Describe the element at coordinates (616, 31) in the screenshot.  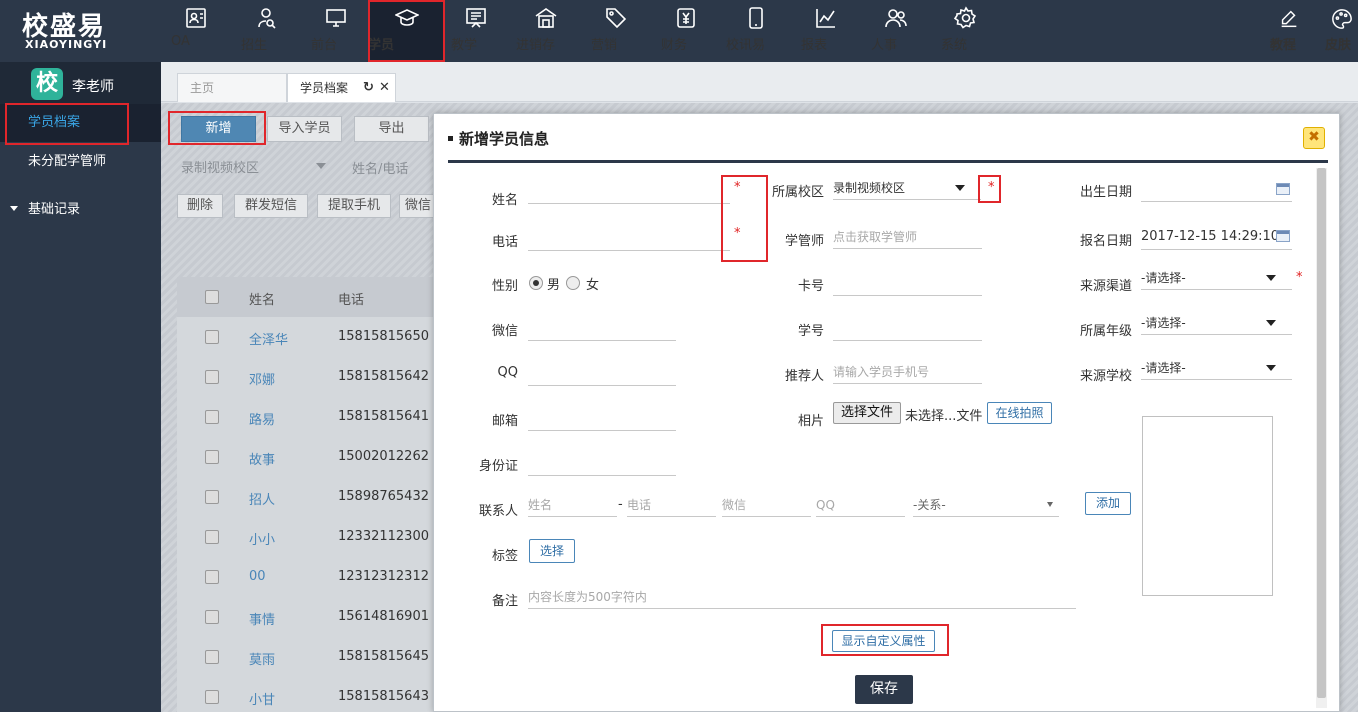
I see `nav-marketing: 营销` at that location.